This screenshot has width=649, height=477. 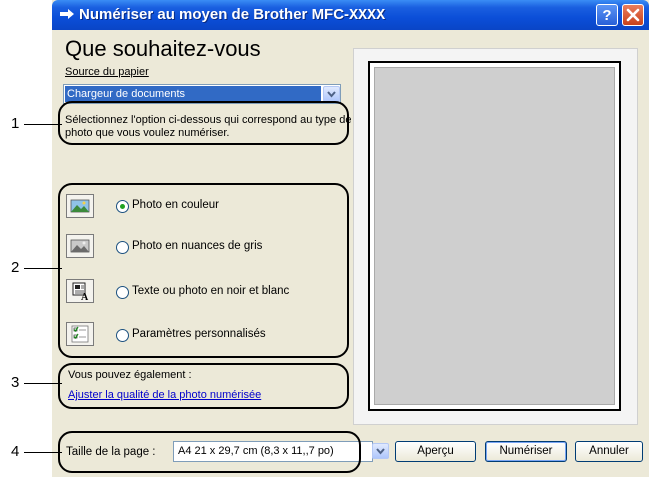 What do you see at coordinates (609, 451) in the screenshot?
I see `cancel-button: Annuler` at bounding box center [609, 451].